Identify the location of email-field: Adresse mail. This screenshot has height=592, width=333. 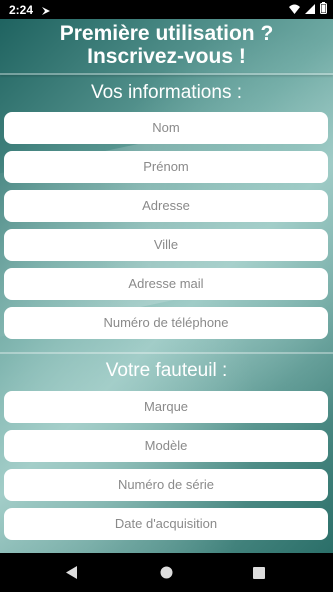
(166, 284).